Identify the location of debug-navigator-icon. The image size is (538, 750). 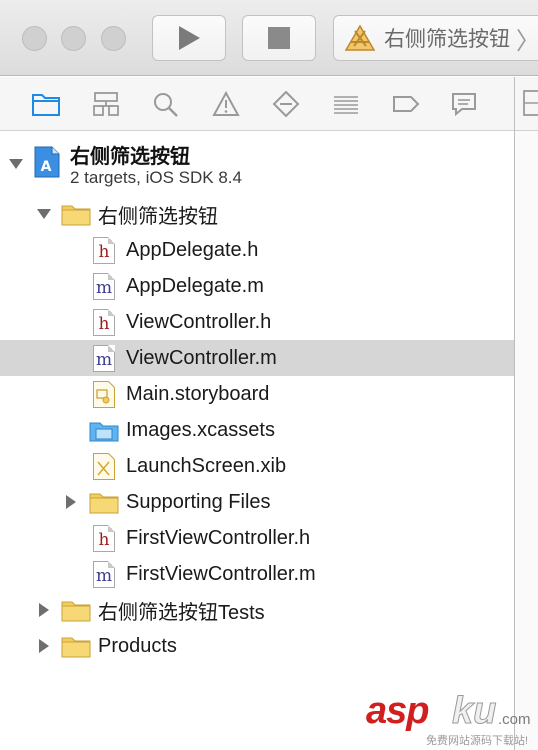
(346, 104).